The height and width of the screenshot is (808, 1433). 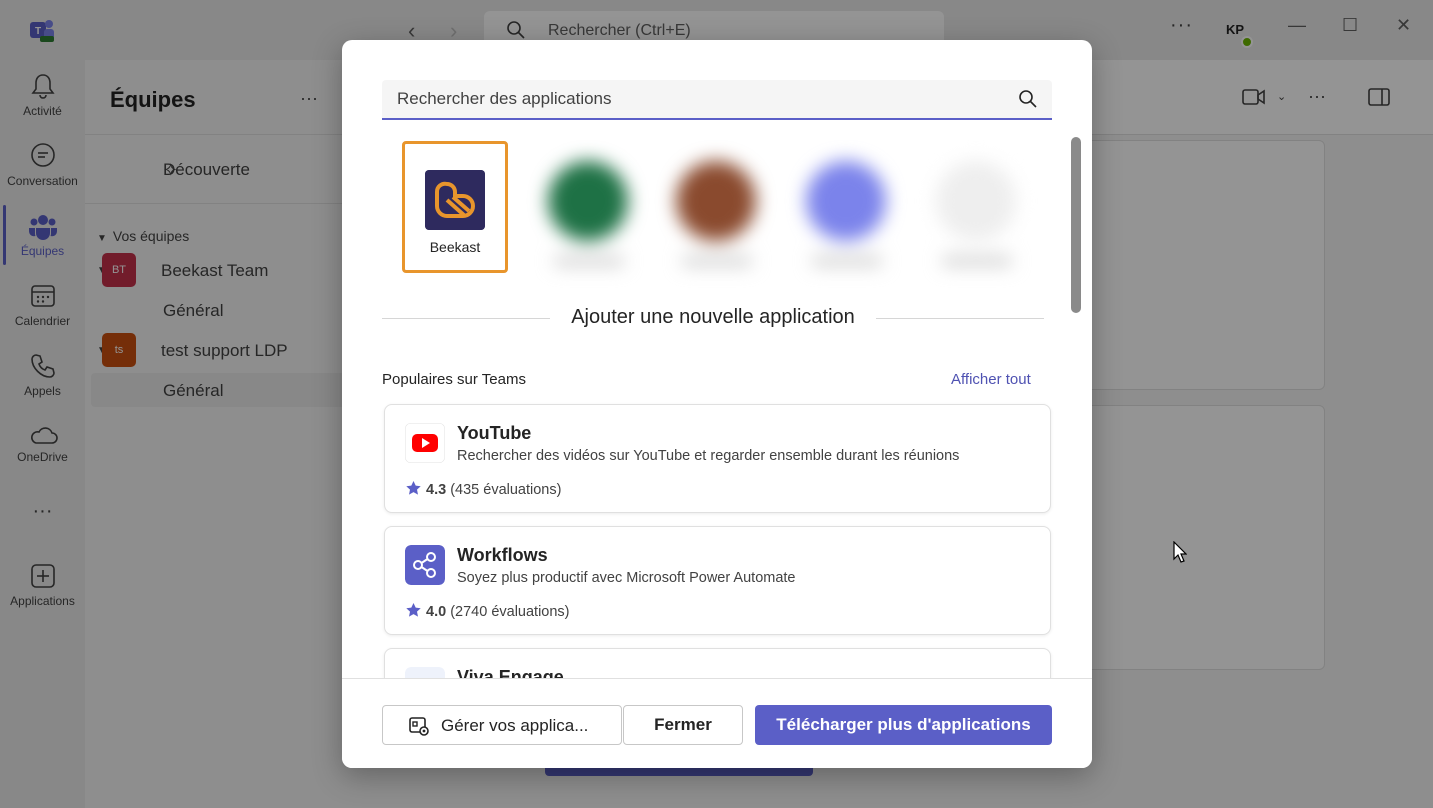 I want to click on app-rating: 4.0 (2740 évaluations), so click(x=487, y=611).